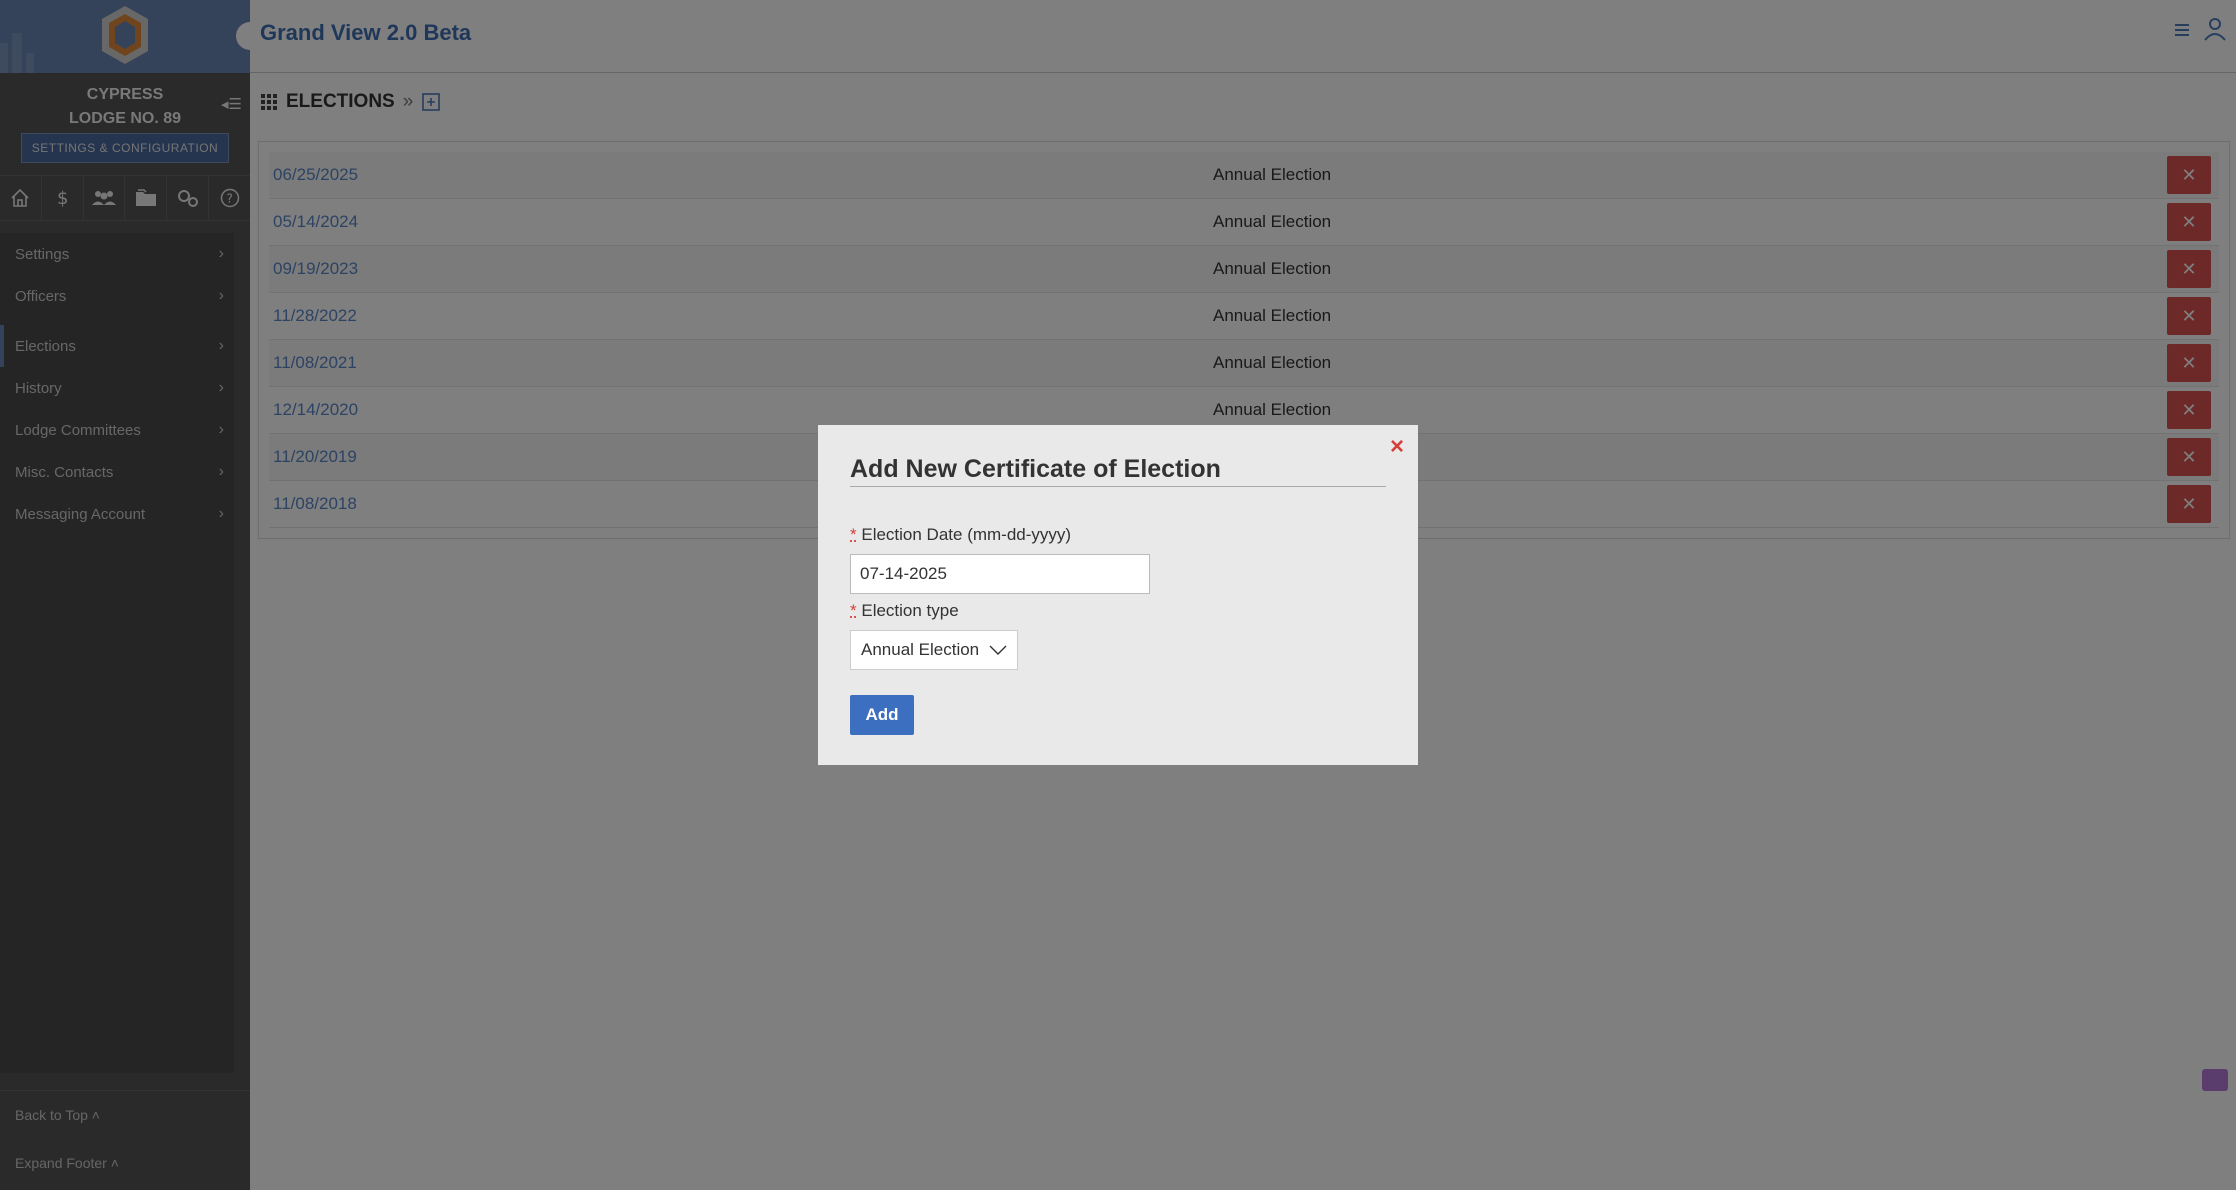 Image resolution: width=2236 pixels, height=1190 pixels. Describe the element at coordinates (910, 610) in the screenshot. I see `election-type-label-text: Election type` at that location.